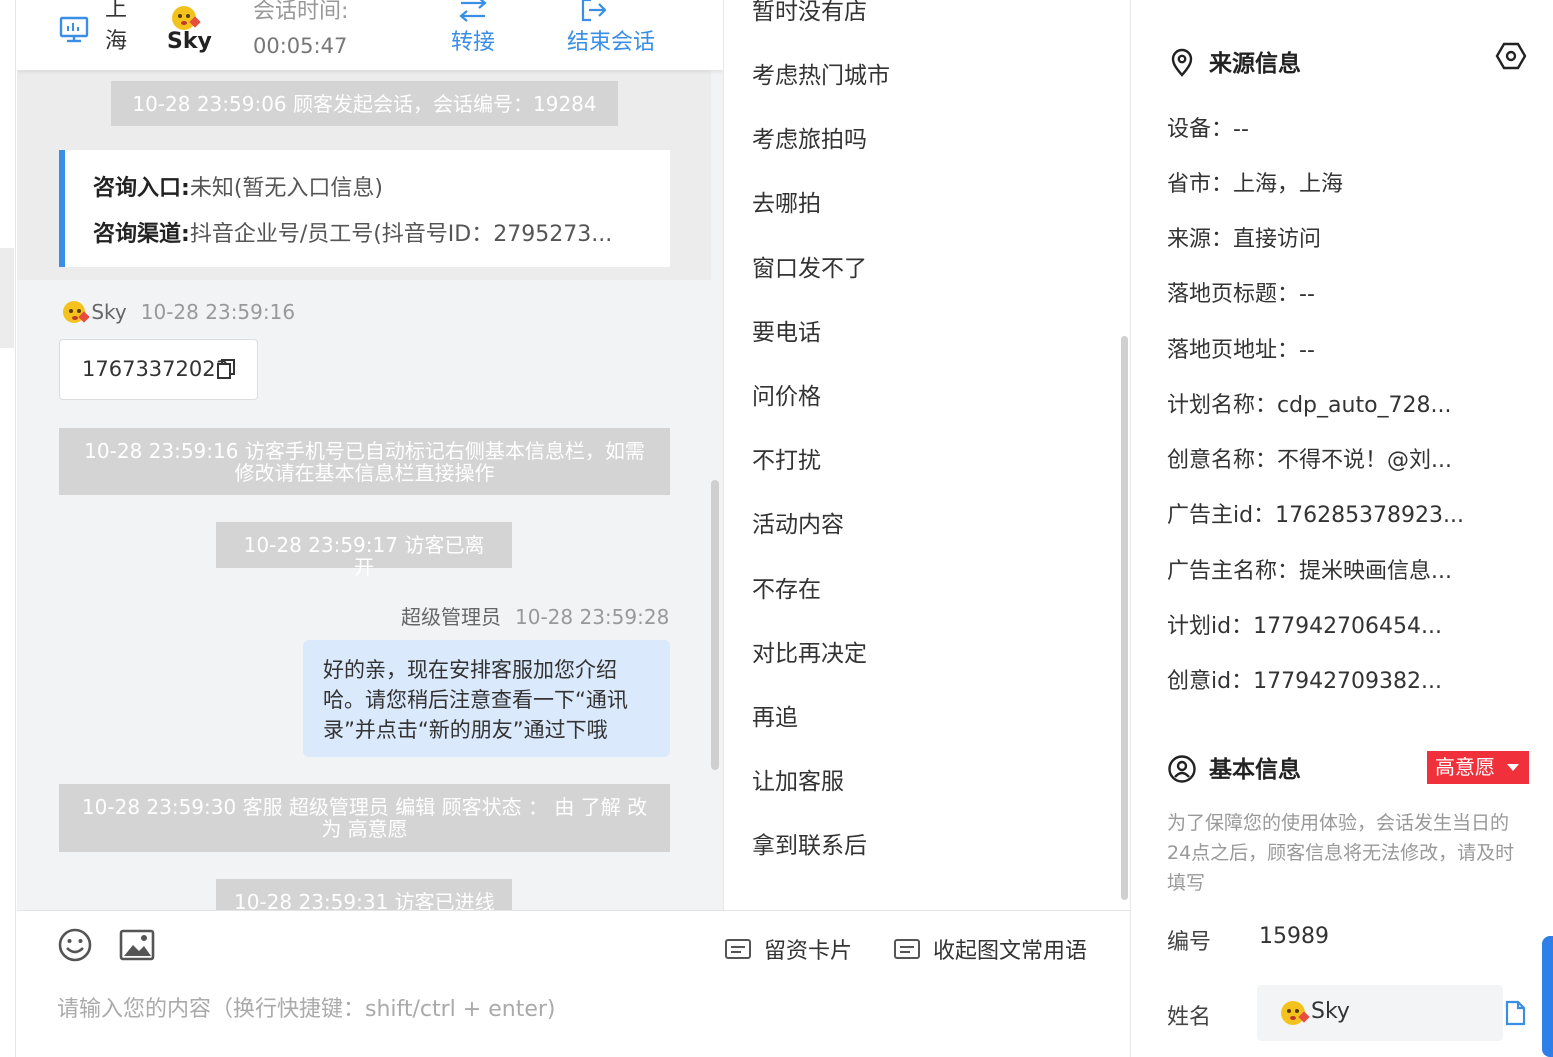 The height and width of the screenshot is (1057, 1553). Describe the element at coordinates (451, 617) in the screenshot. I see `agent-name: 超级管理员` at that location.